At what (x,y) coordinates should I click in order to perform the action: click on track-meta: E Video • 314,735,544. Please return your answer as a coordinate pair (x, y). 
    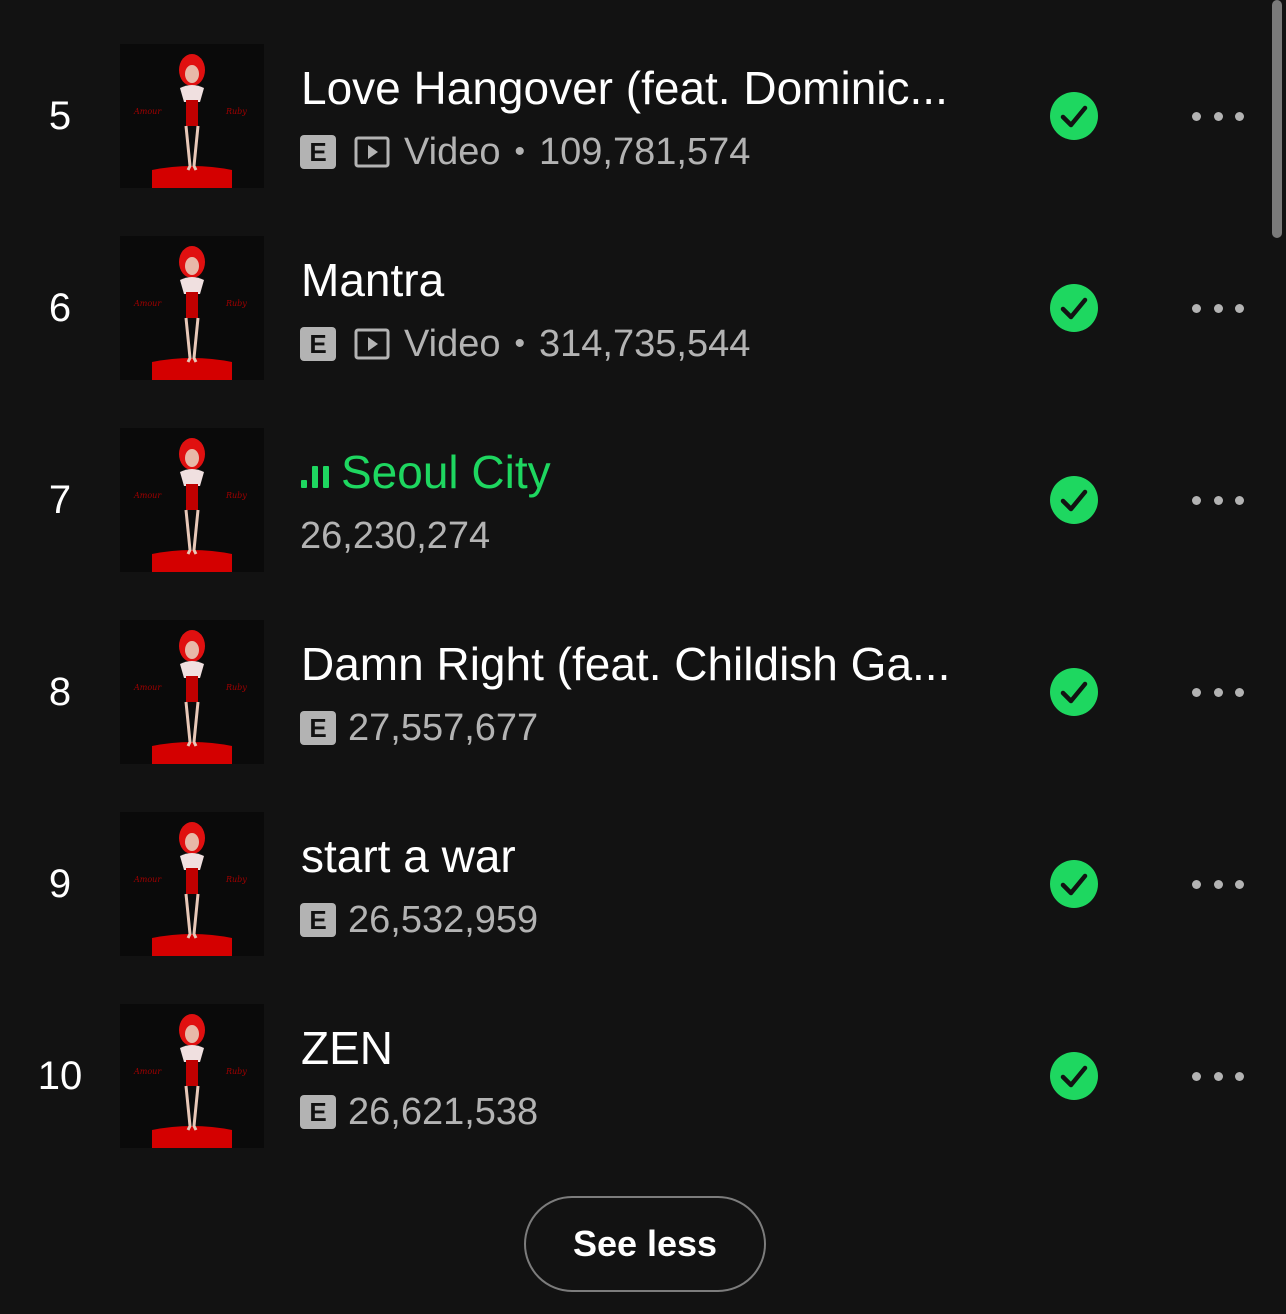
    Looking at the image, I should click on (525, 344).